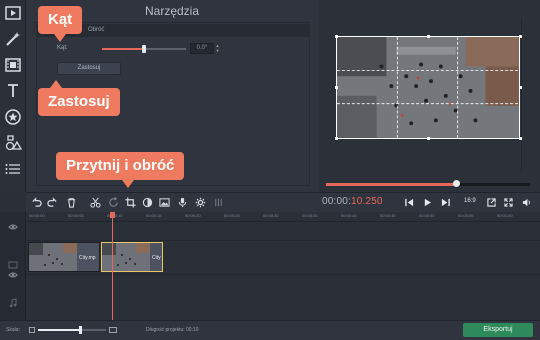  I want to click on angle-spinner: ▲ ▼, so click(217, 48).